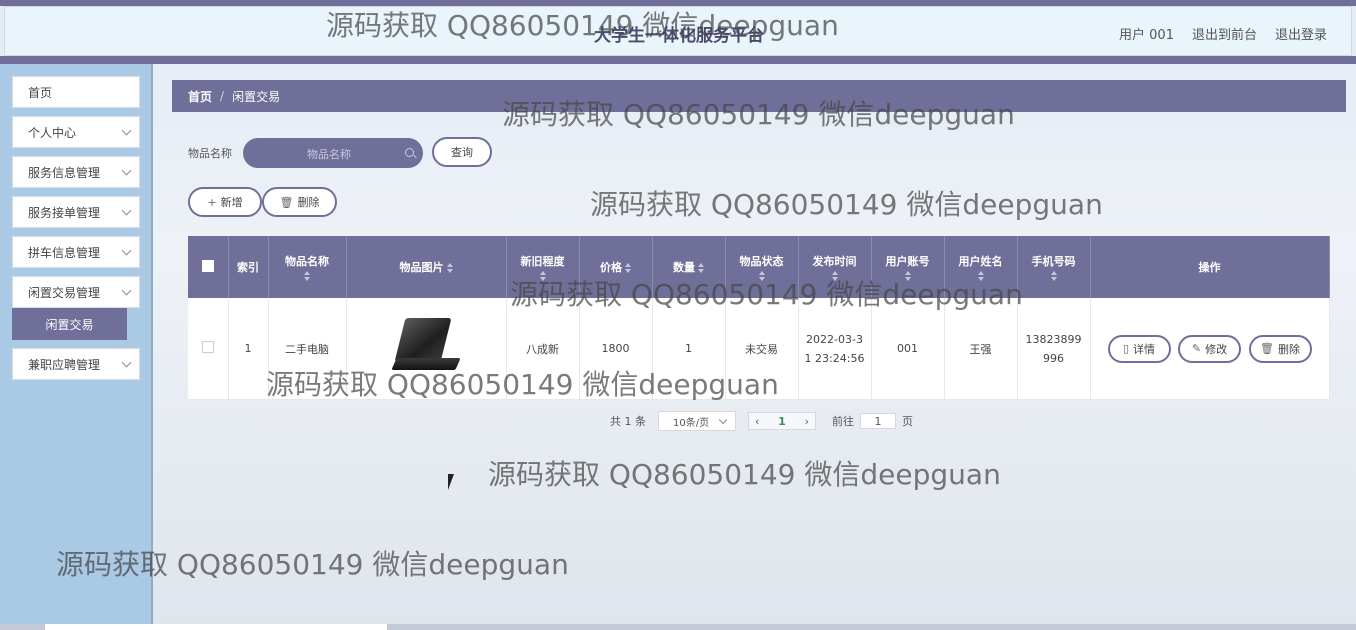 This screenshot has width=1356, height=630. What do you see at coordinates (76, 92) in the screenshot?
I see `sidebar-item-home: 首页` at bounding box center [76, 92].